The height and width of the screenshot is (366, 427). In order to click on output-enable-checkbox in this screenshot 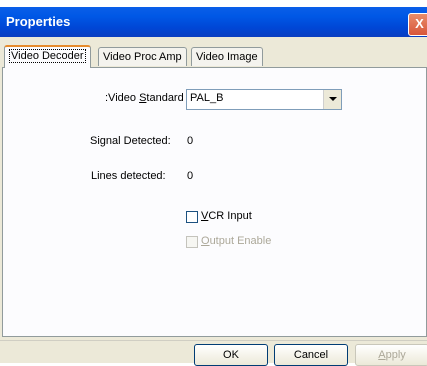, I will do `click(192, 242)`.